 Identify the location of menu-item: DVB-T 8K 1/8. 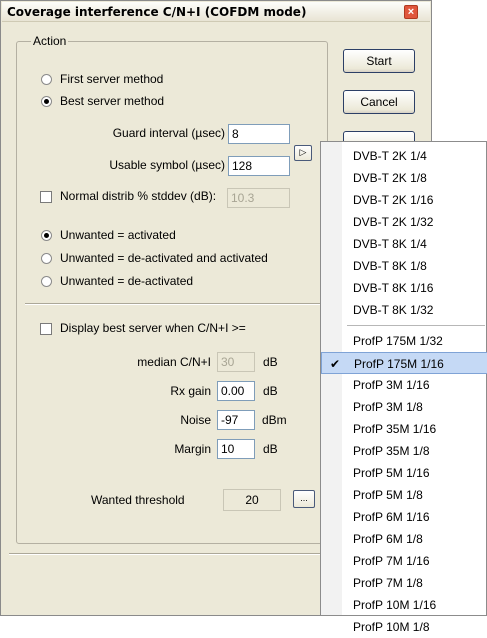
(404, 266).